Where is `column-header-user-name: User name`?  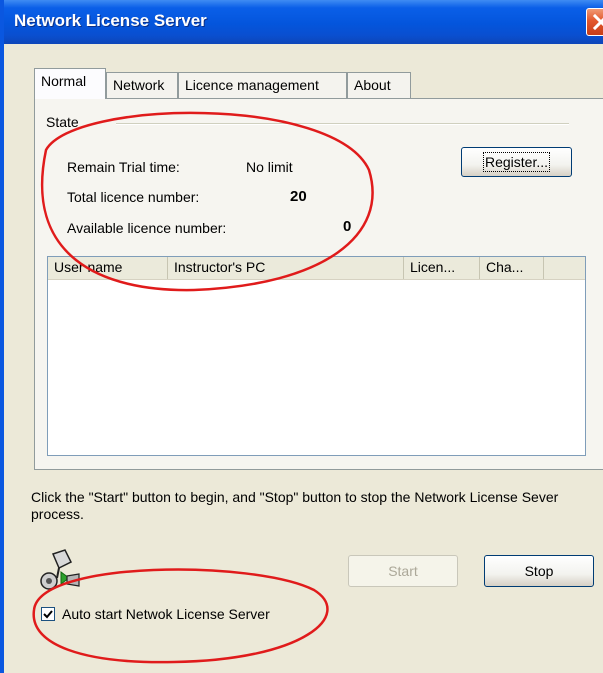 column-header-user-name: User name is located at coordinates (108, 268).